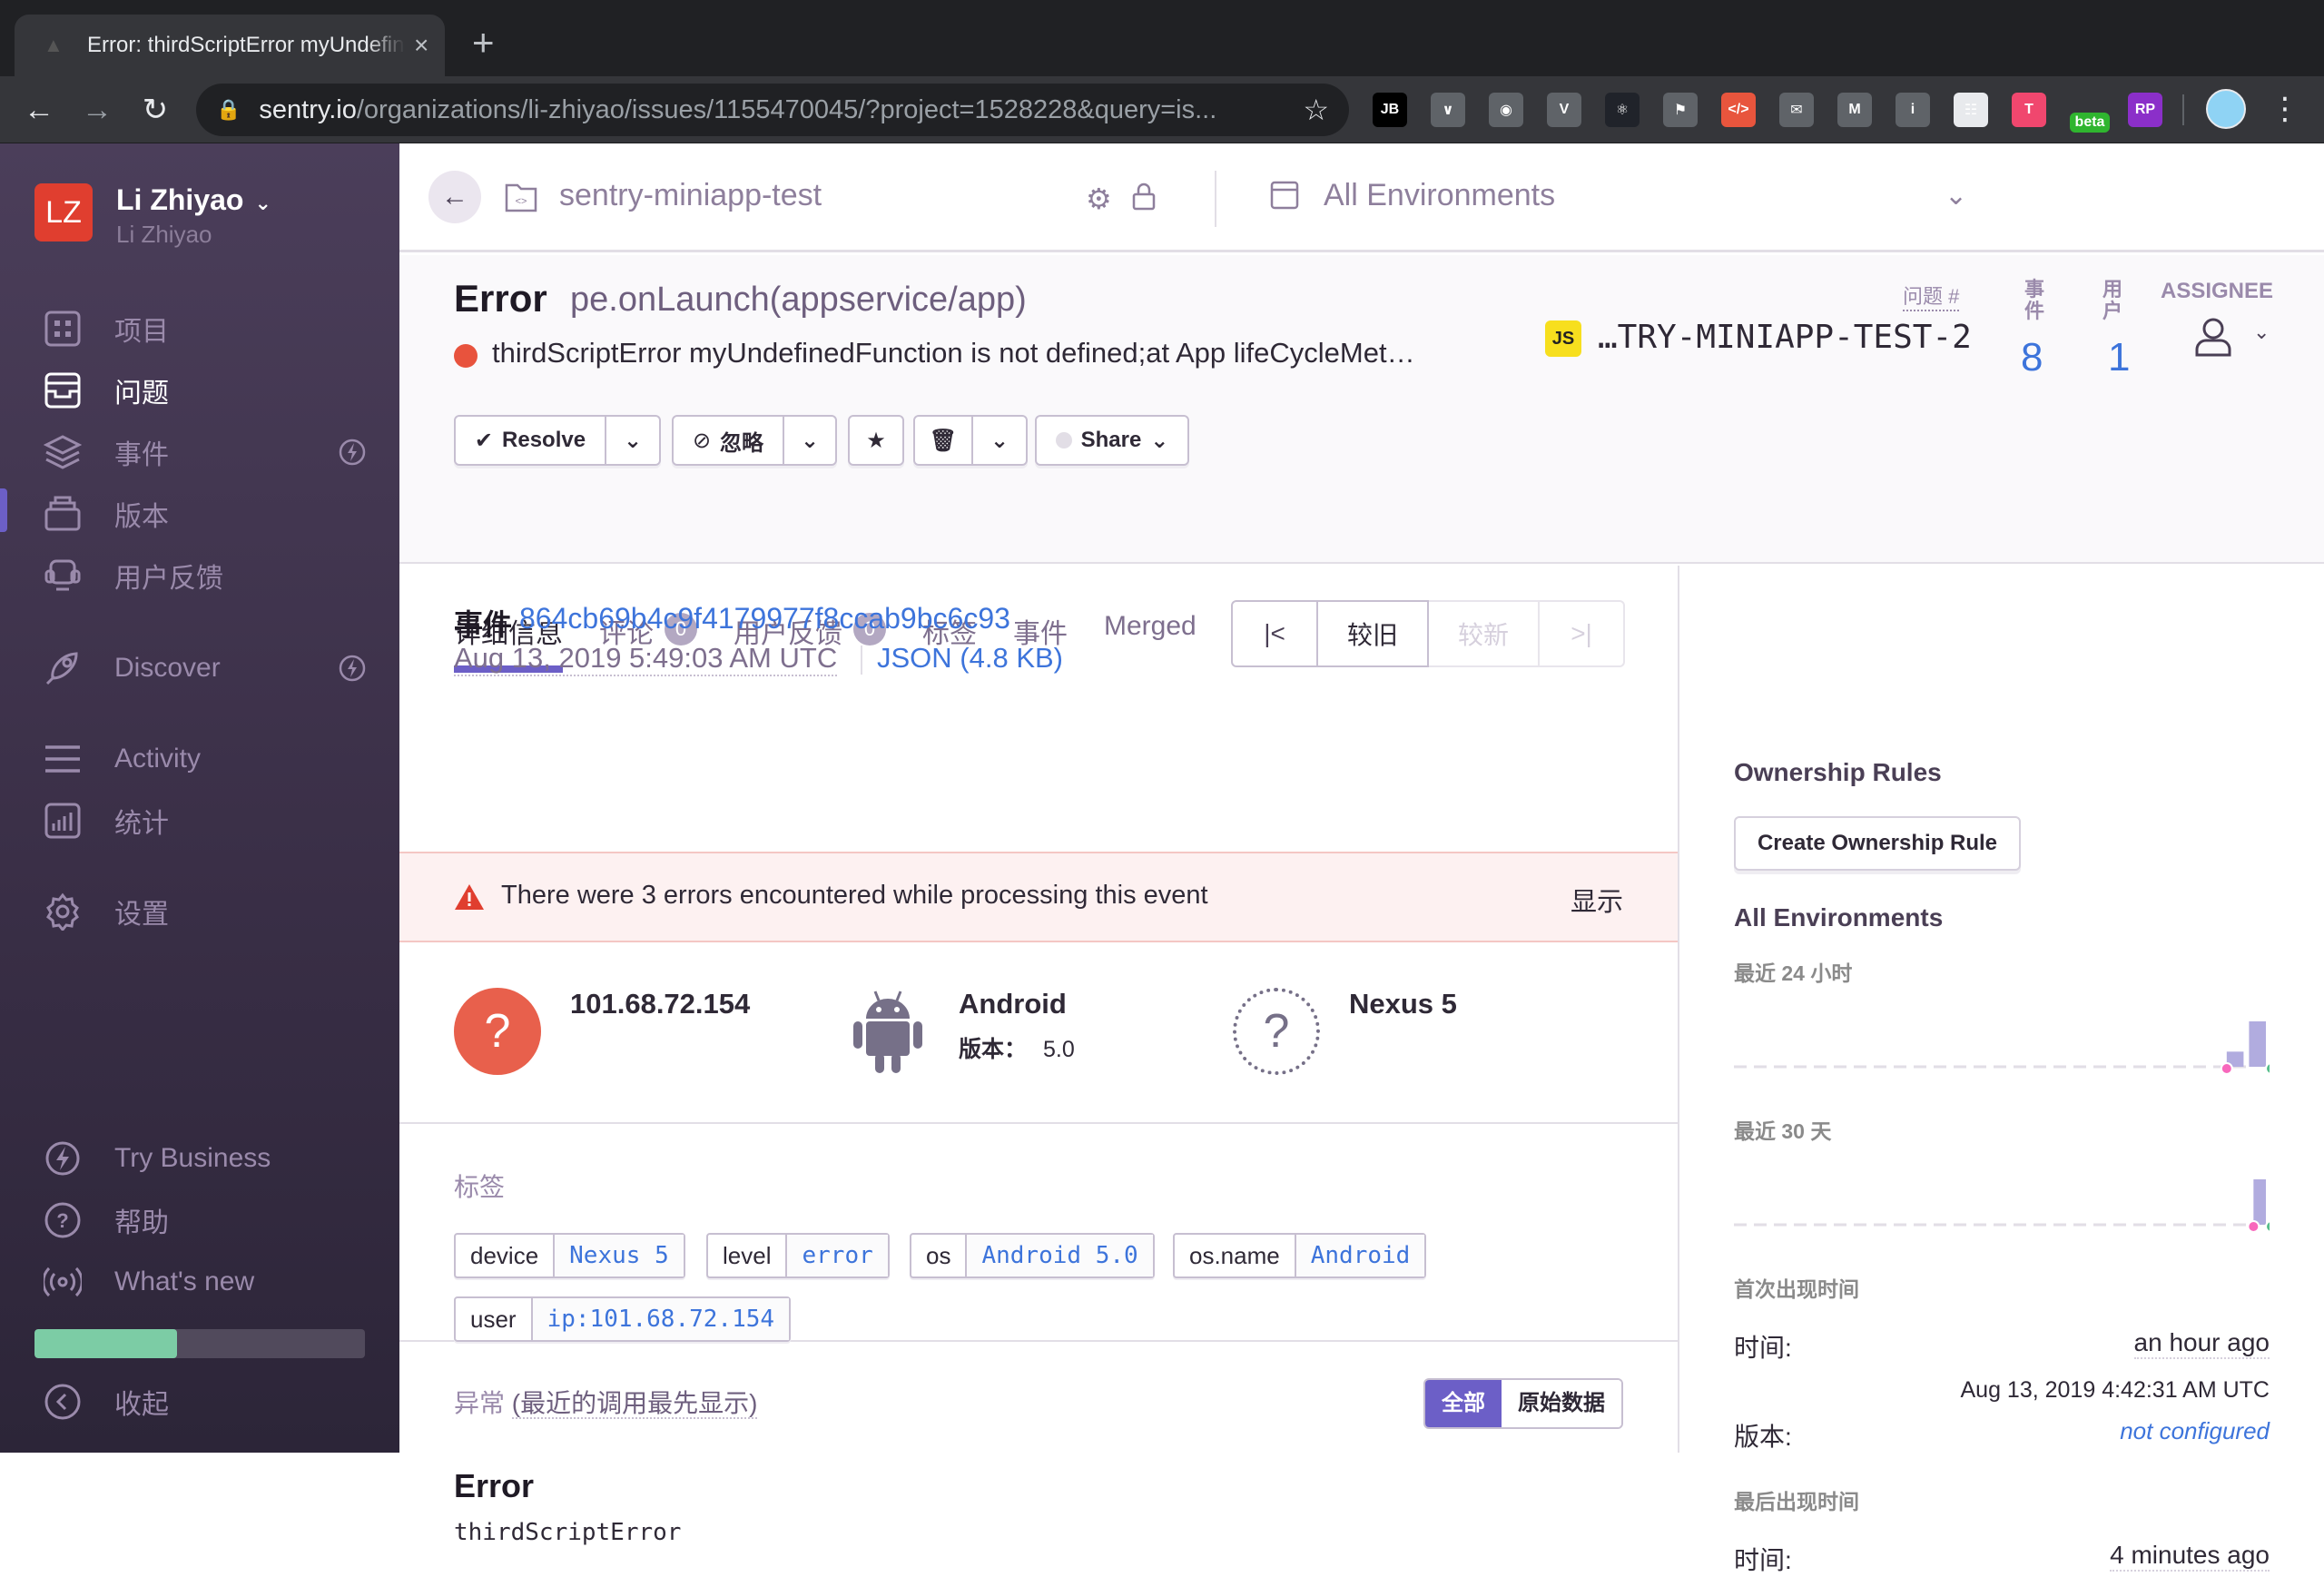  What do you see at coordinates (646, 659) in the screenshot?
I see `event-date: Aug 13, 2019 5:49:03 AM UTC` at bounding box center [646, 659].